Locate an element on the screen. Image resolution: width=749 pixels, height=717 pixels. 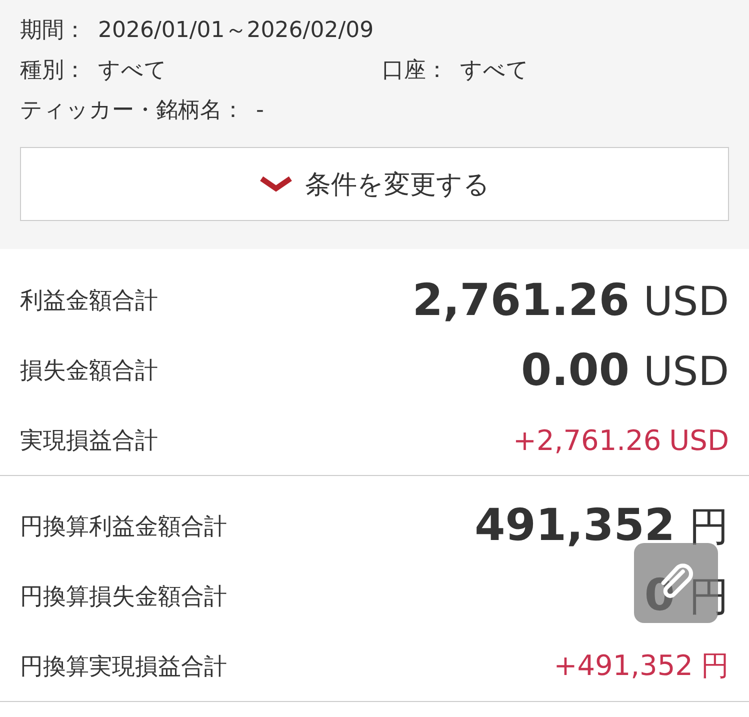
summary-label: 利益金額合計 is located at coordinates (89, 301).